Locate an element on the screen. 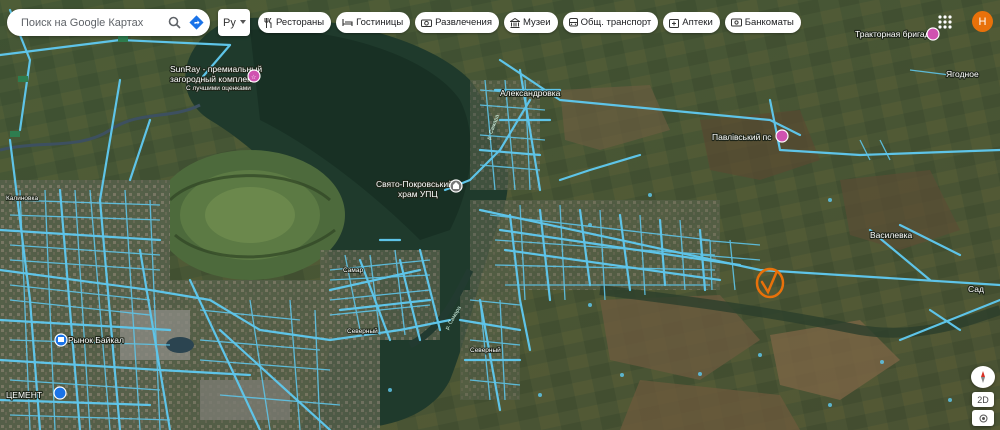  chip-label: Развлечения is located at coordinates (463, 22).